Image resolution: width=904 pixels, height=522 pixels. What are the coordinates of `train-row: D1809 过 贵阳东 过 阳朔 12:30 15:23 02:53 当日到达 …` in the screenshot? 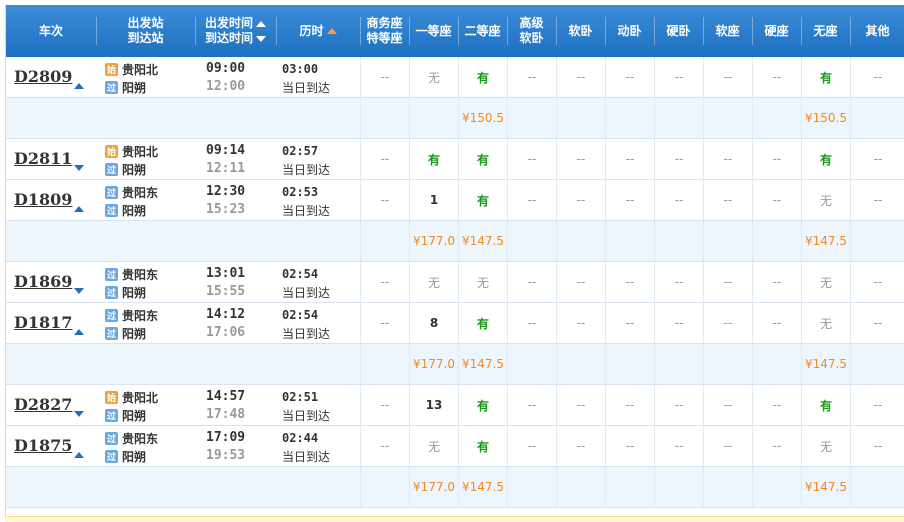 It's located at (455, 200).